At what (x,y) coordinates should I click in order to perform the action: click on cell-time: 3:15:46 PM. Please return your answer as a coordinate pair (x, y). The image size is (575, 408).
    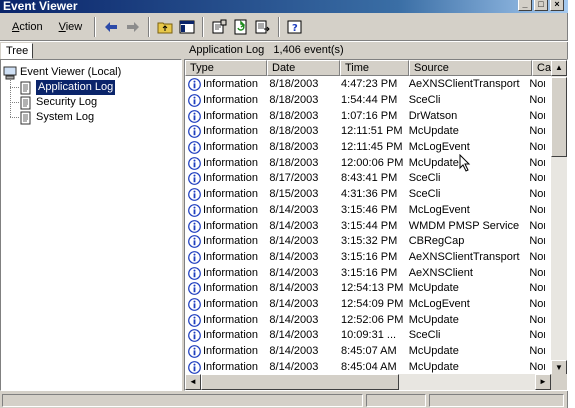
    Looking at the image, I should click on (369, 209).